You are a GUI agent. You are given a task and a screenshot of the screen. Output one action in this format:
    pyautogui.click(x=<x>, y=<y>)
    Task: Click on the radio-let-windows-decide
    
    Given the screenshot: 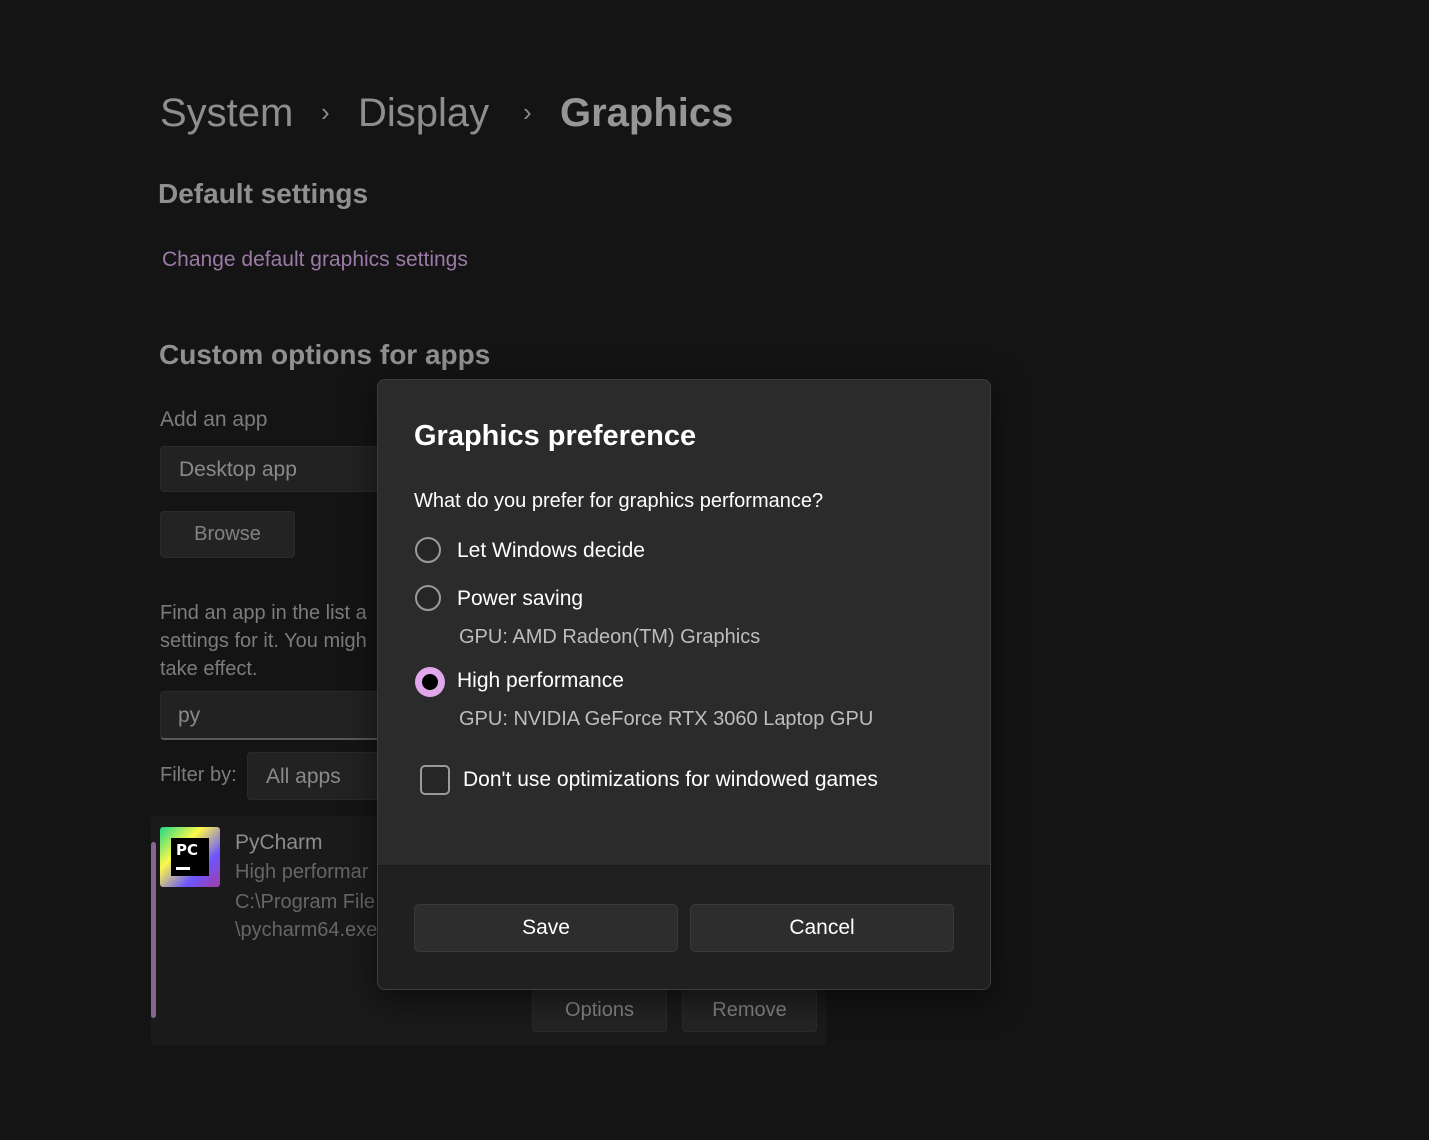 What is the action you would take?
    pyautogui.click(x=428, y=550)
    